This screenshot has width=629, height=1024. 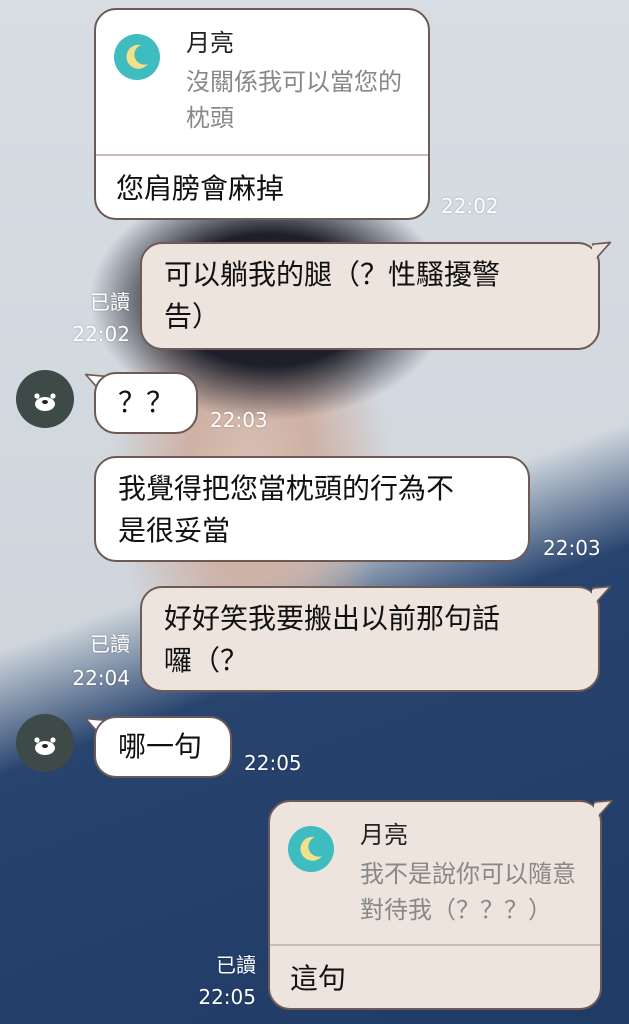 I want to click on incoming-quote-message-1: 月亮 沒關係我可以當您的 枕頭 您肩膀會麻掉, so click(x=262, y=114).